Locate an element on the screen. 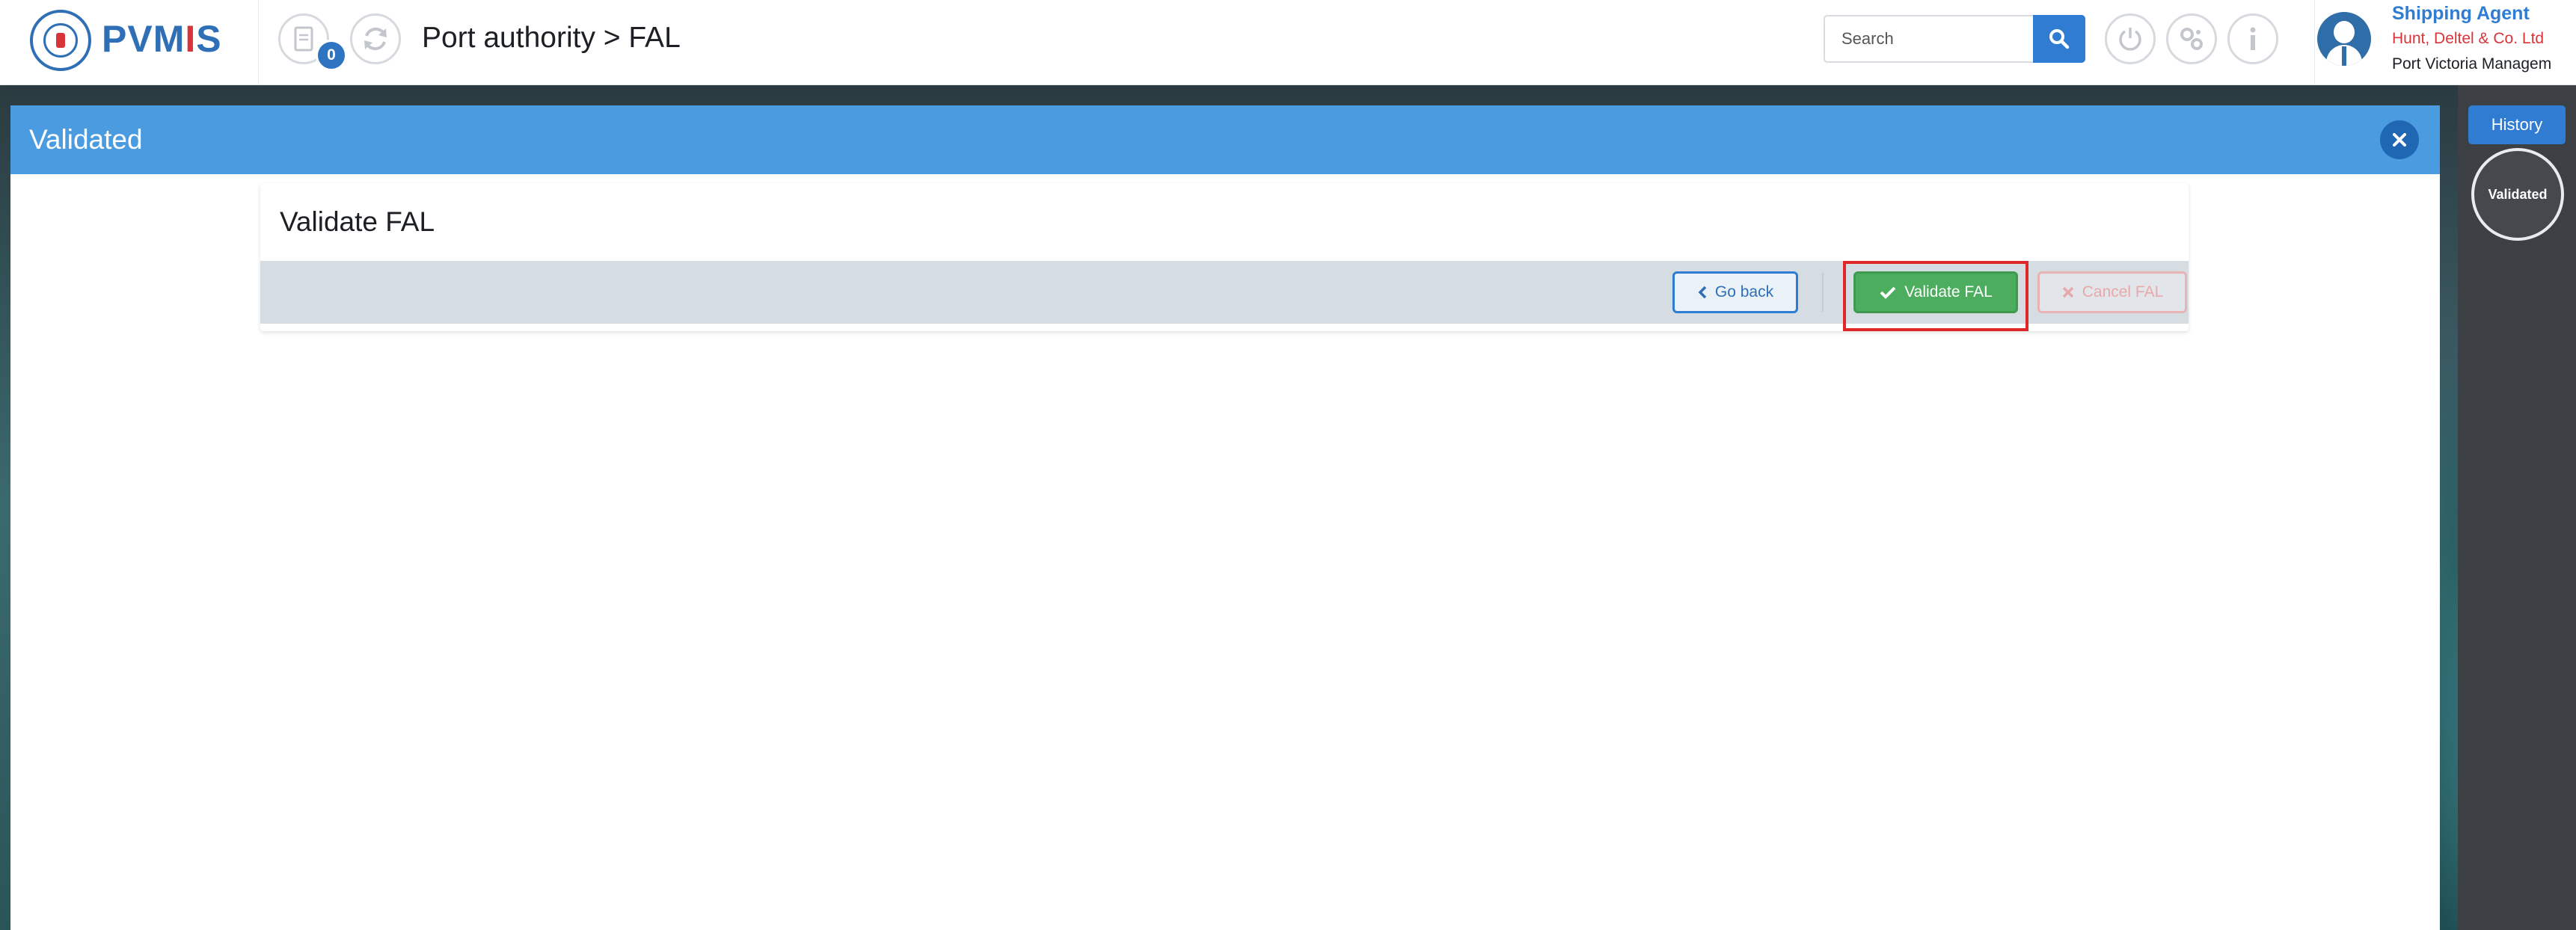 The height and width of the screenshot is (930, 2576). settings-button is located at coordinates (2191, 38).